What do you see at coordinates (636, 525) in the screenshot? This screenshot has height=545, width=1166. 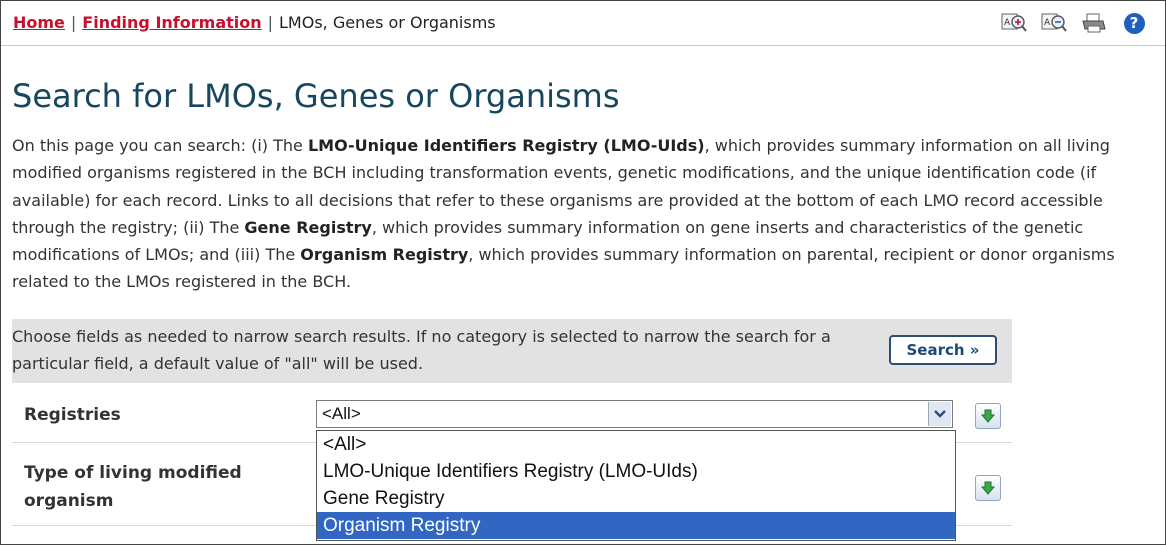 I see `registries-option-highlighted: Organism Registry` at bounding box center [636, 525].